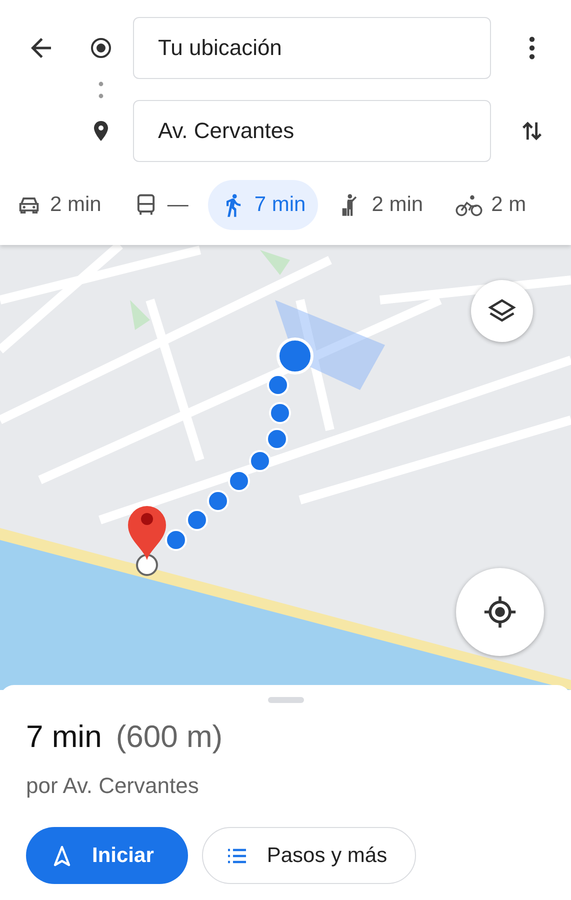  Describe the element at coordinates (309, 855) in the screenshot. I see `steps-button: Pasos y más` at that location.